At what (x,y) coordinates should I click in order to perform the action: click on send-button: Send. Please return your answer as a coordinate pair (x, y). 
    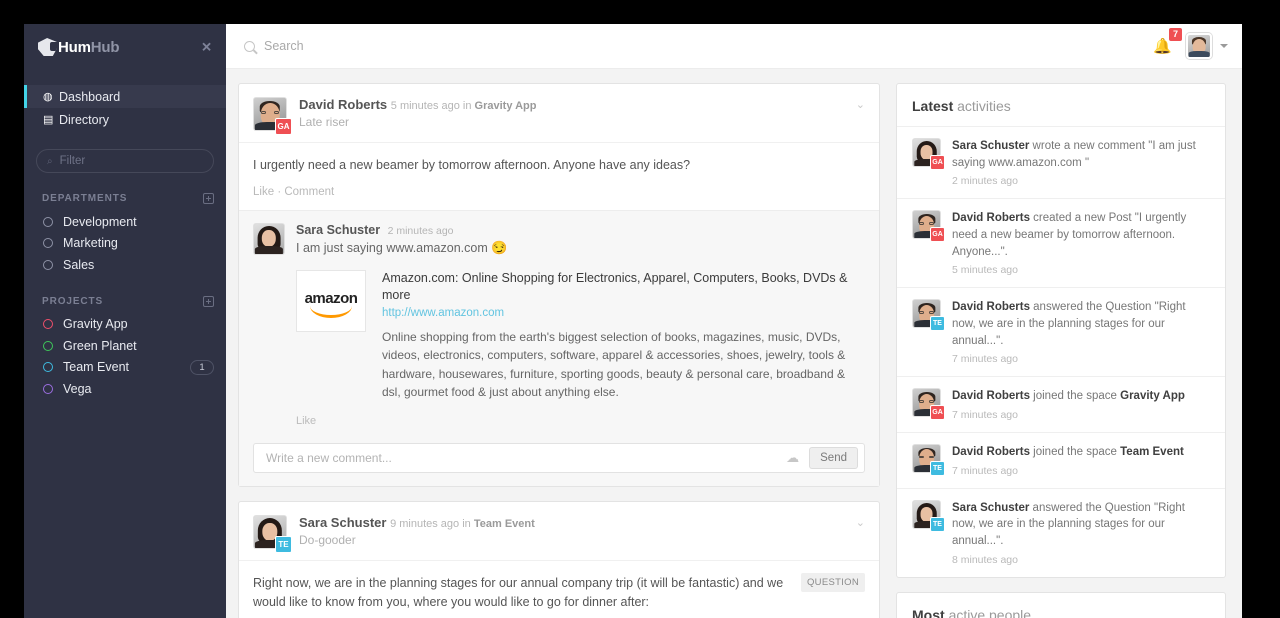
    Looking at the image, I should click on (833, 457).